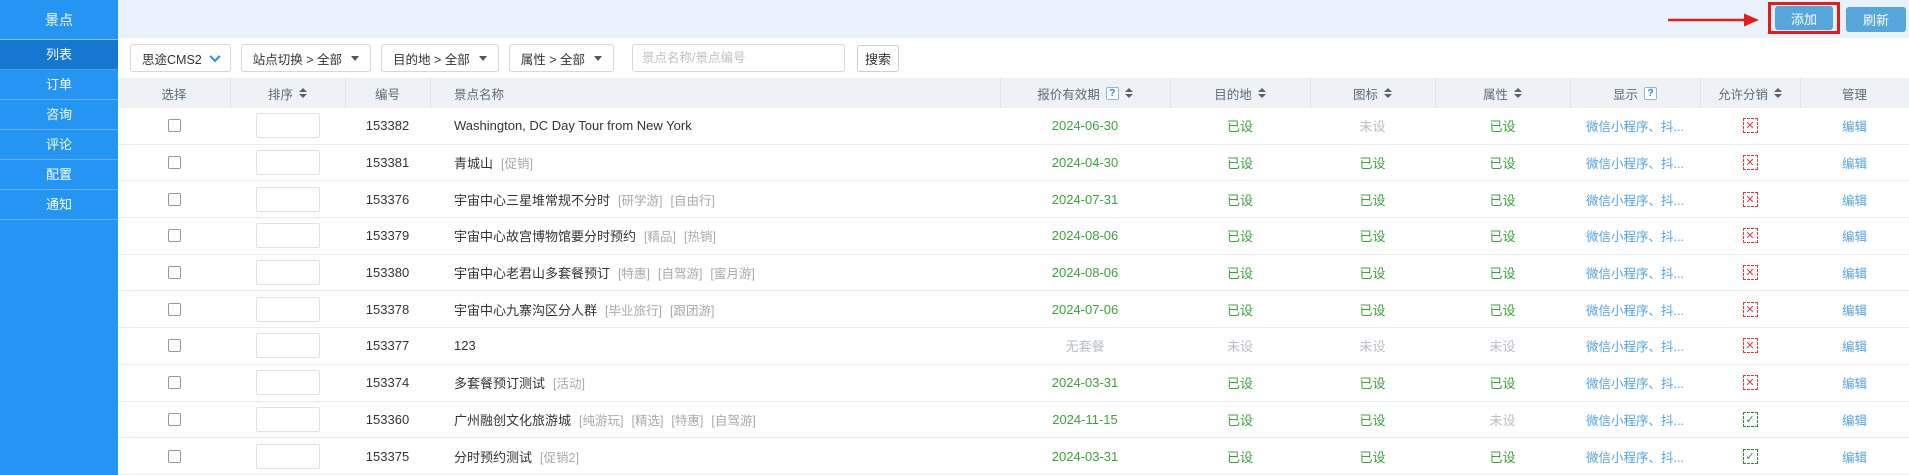  What do you see at coordinates (59, 55) in the screenshot?
I see `sidebar-item-列表: 列表` at bounding box center [59, 55].